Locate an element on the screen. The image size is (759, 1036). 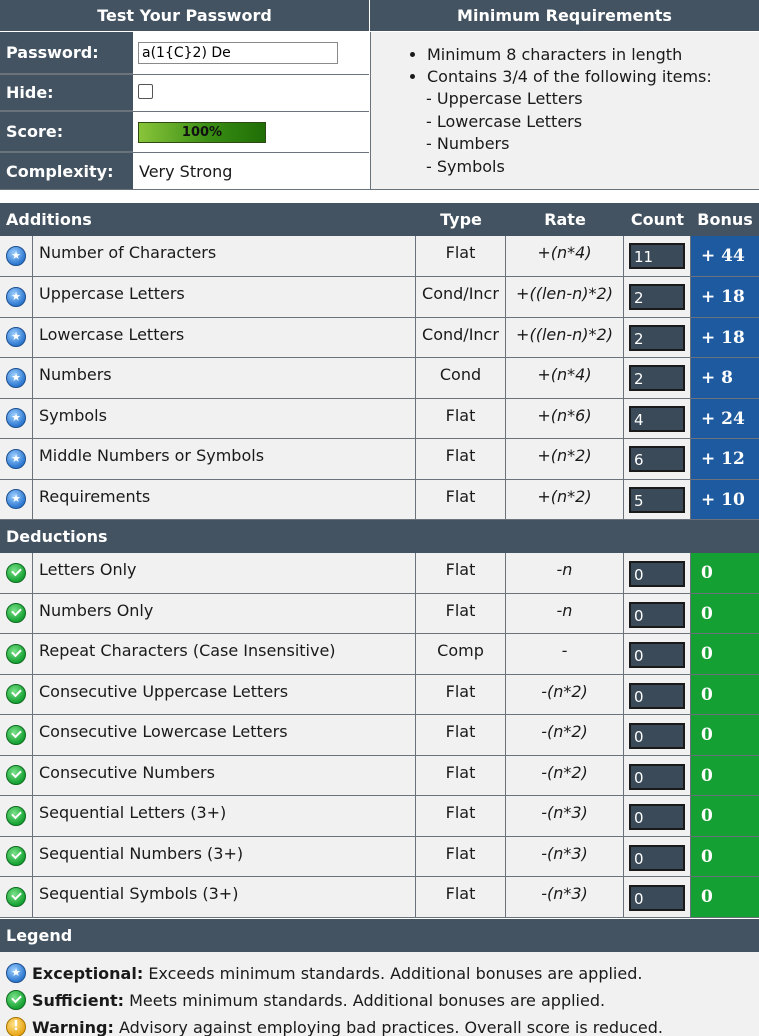
bonus-value: + 8 is located at coordinates (725, 378).